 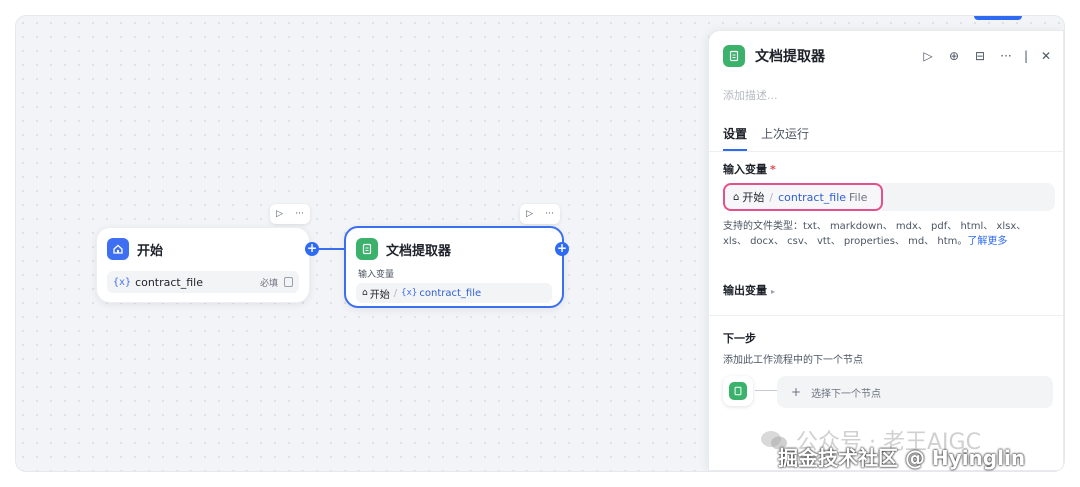 What do you see at coordinates (812, 197) in the screenshot?
I see `variable-name: contract_file` at bounding box center [812, 197].